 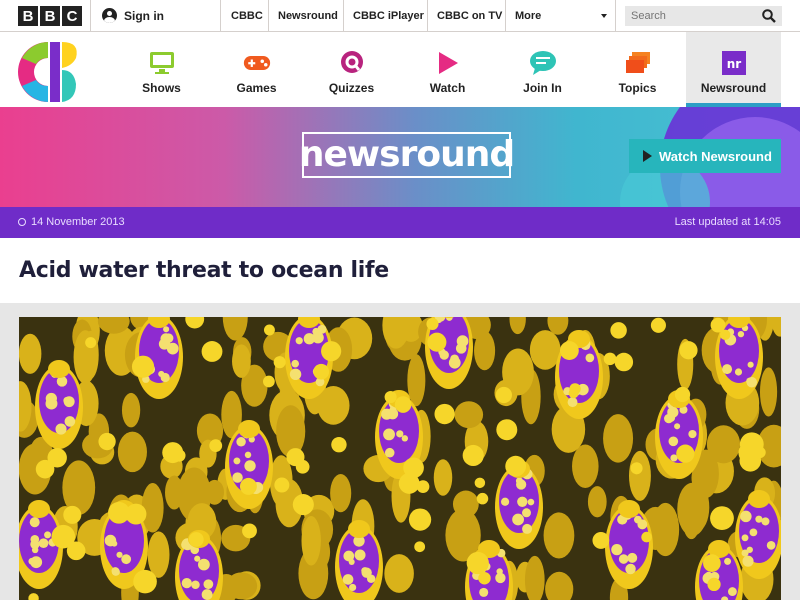 I want to click on nav-item-newsround: nr Newsround, so click(x=733, y=69).